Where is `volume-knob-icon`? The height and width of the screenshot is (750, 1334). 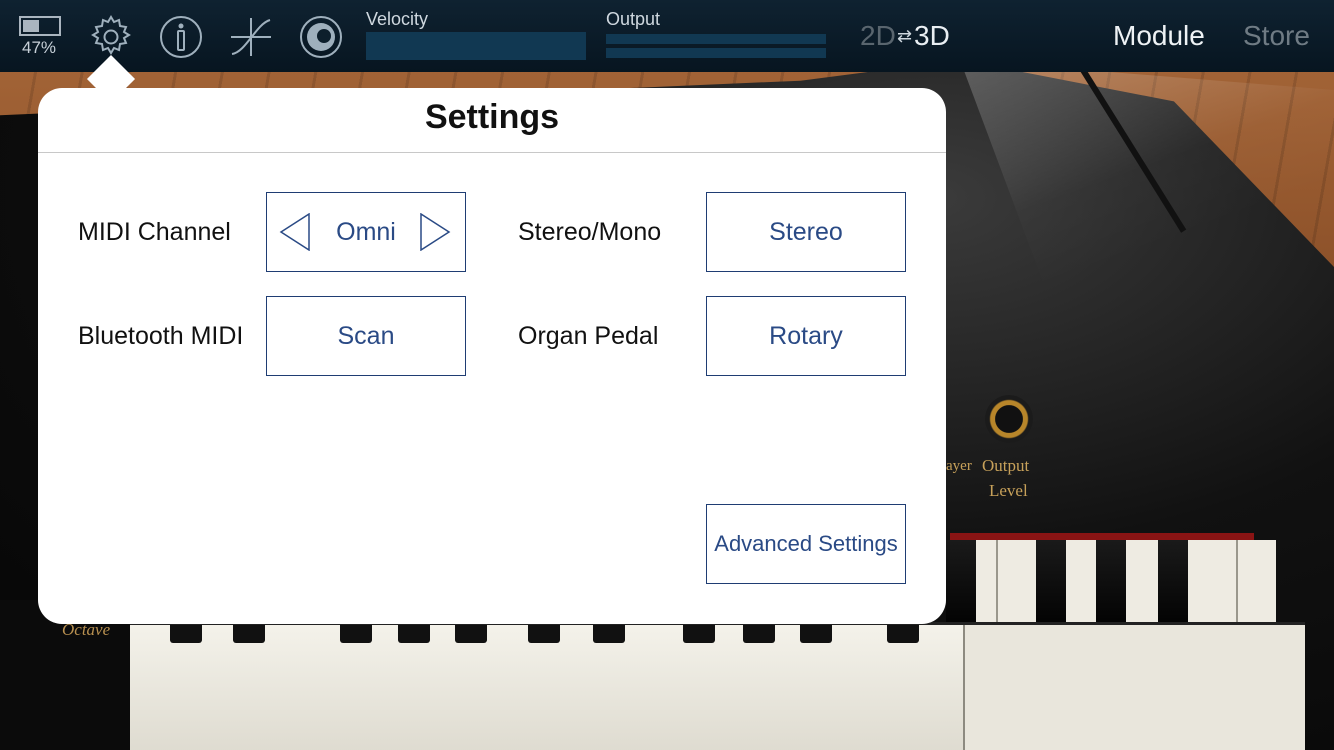 volume-knob-icon is located at coordinates (321, 37).